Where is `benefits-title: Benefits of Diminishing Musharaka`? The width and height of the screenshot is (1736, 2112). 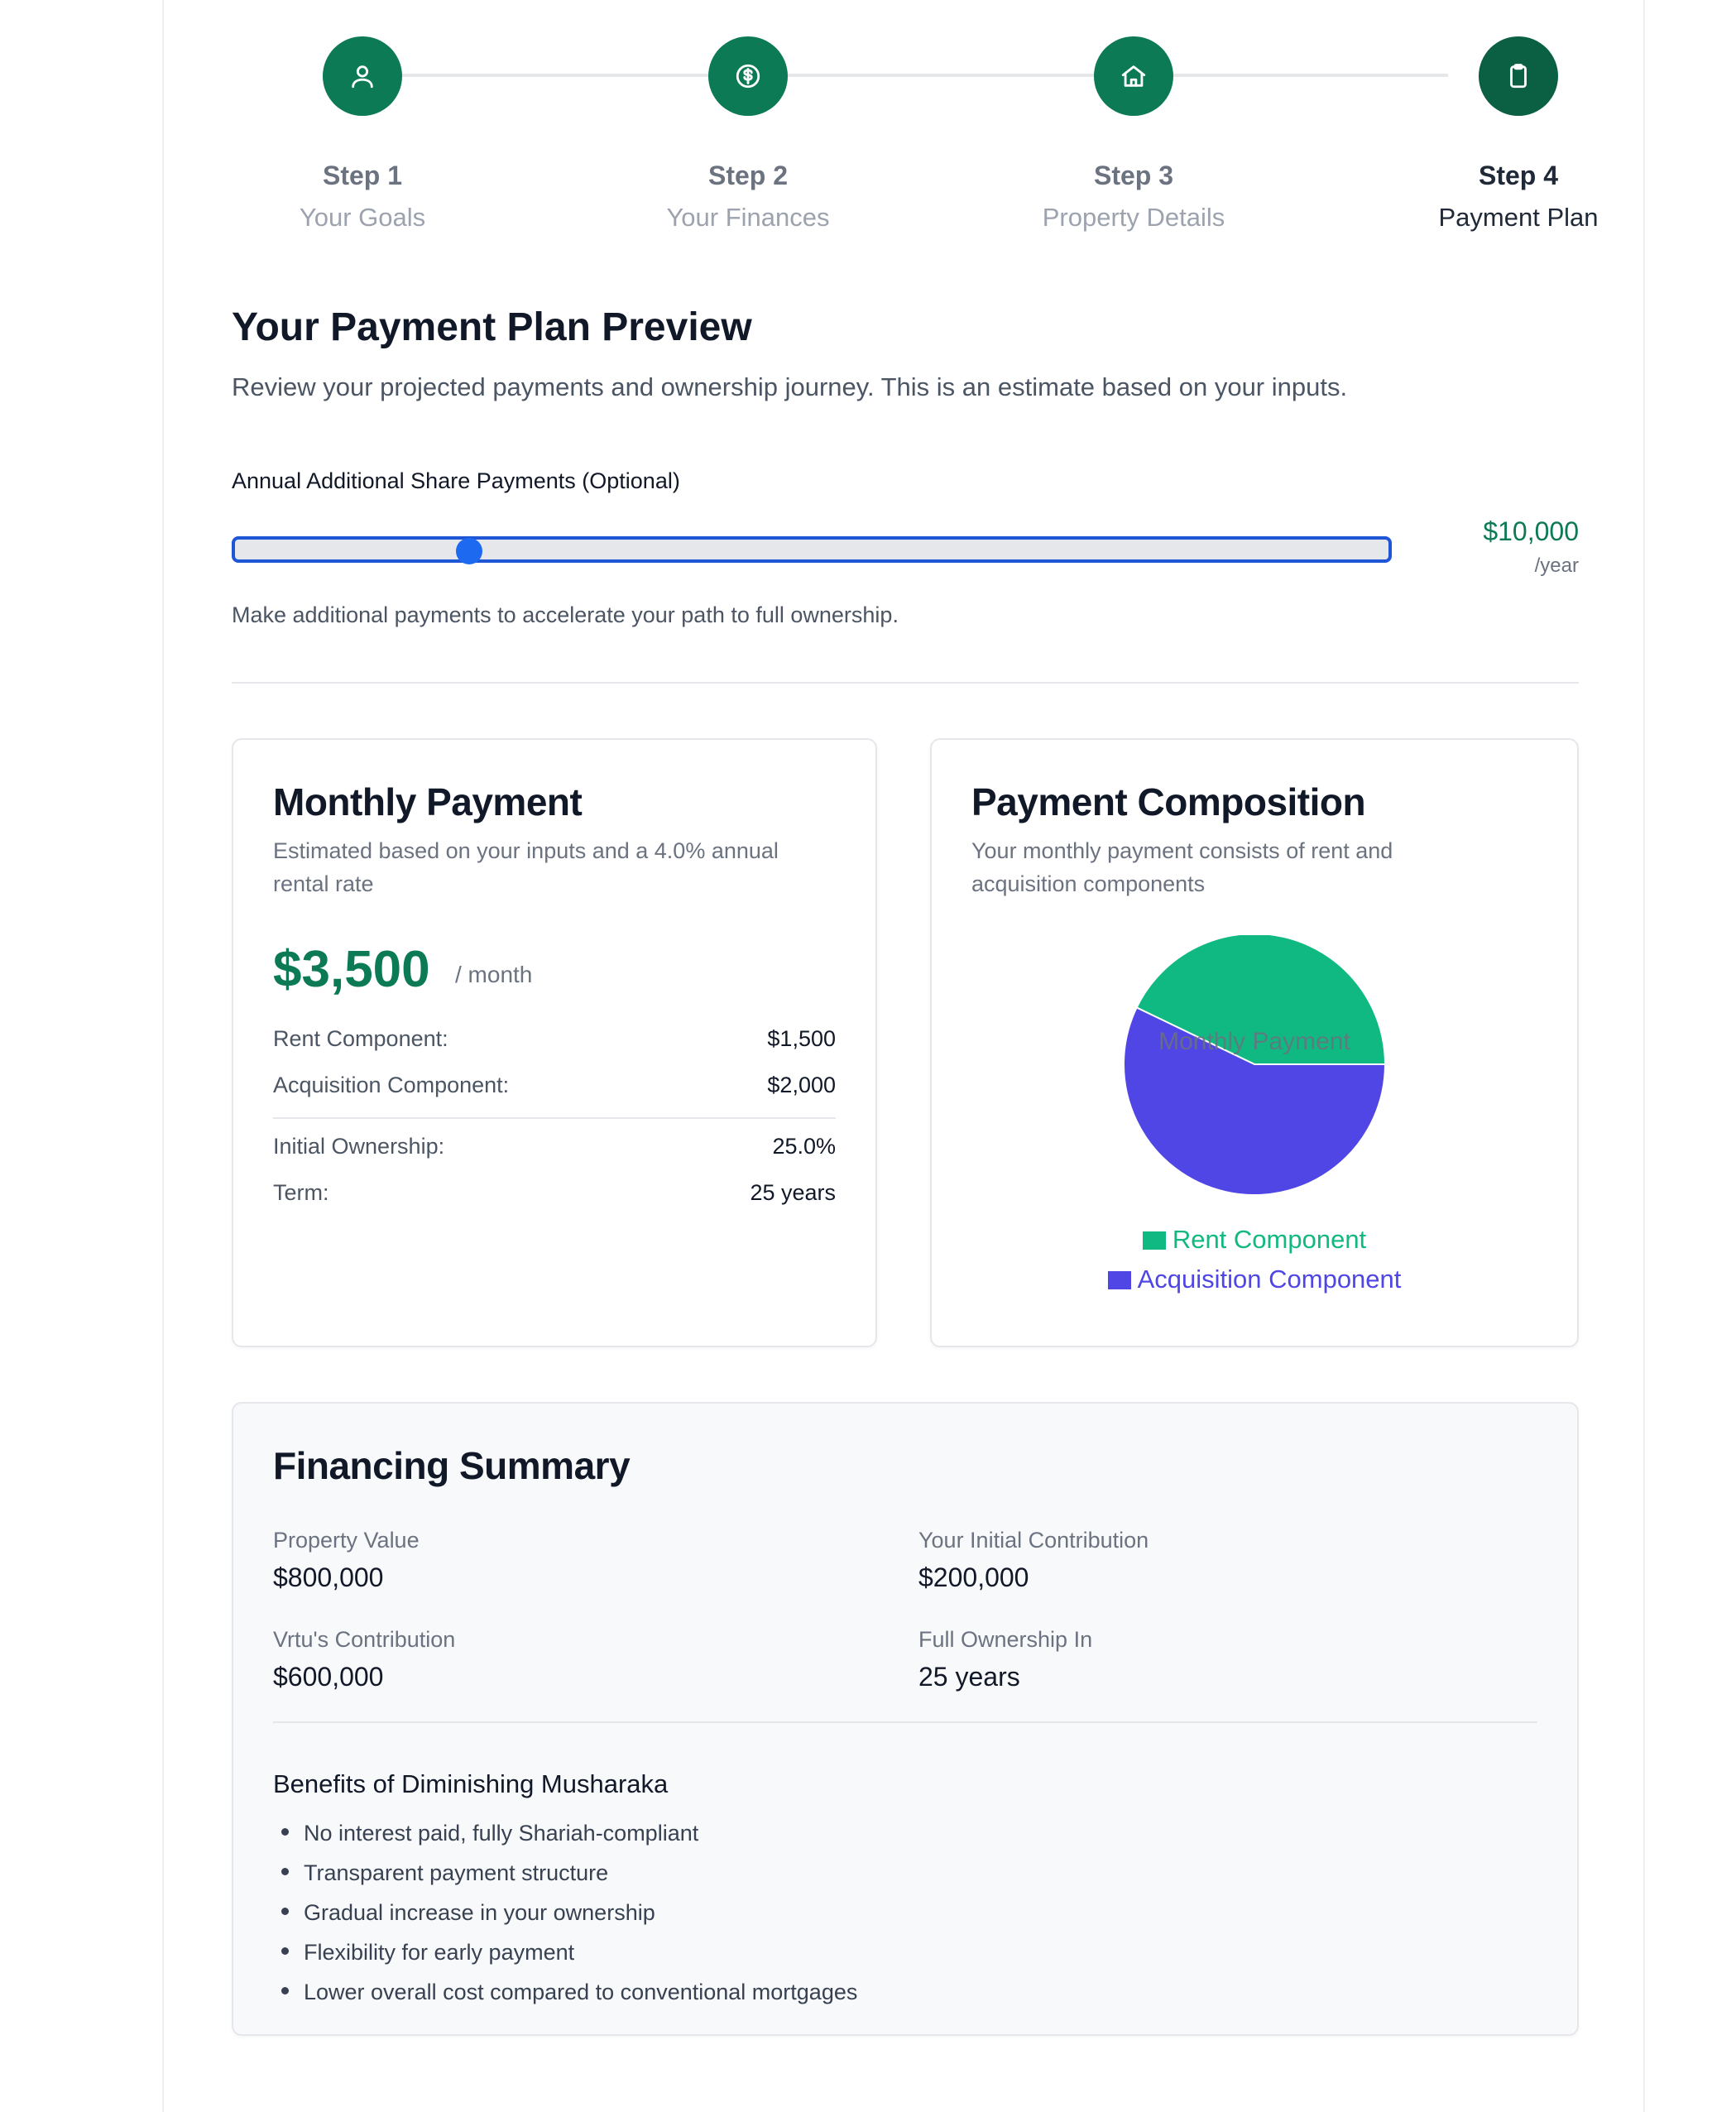
benefits-title: Benefits of Diminishing Musharaka is located at coordinates (471, 1783).